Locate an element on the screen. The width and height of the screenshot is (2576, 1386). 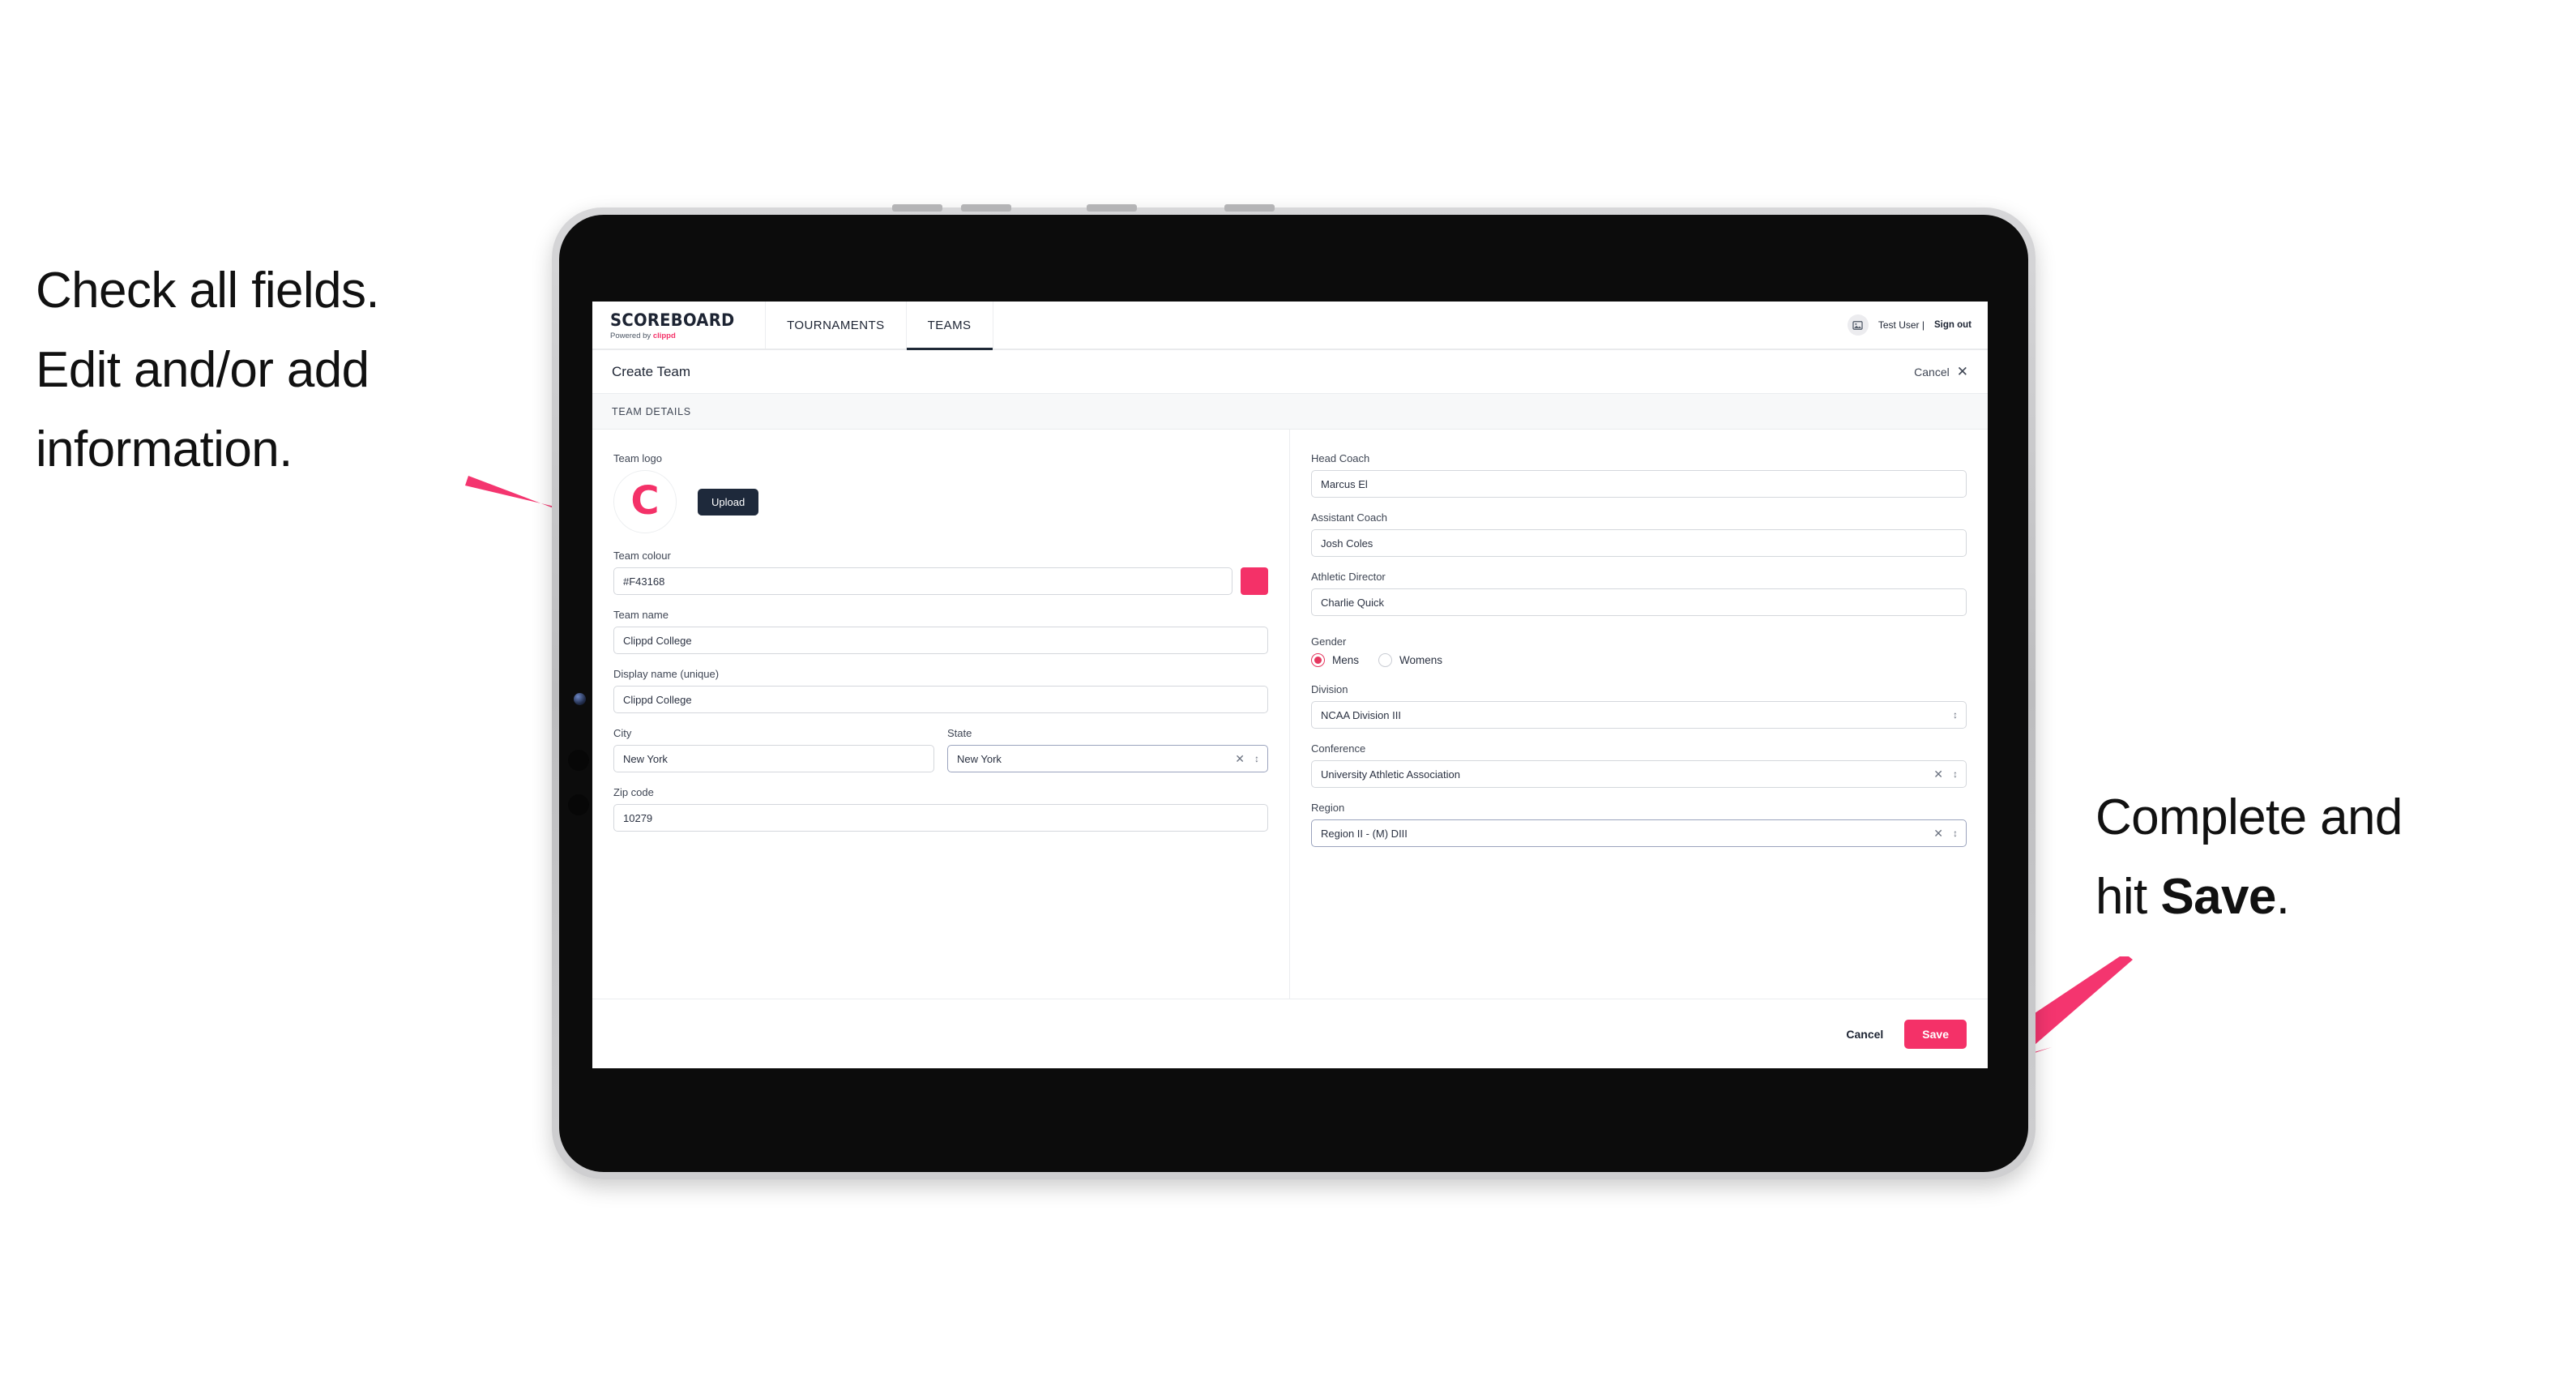
team-logo-preview: C is located at coordinates (645, 501).